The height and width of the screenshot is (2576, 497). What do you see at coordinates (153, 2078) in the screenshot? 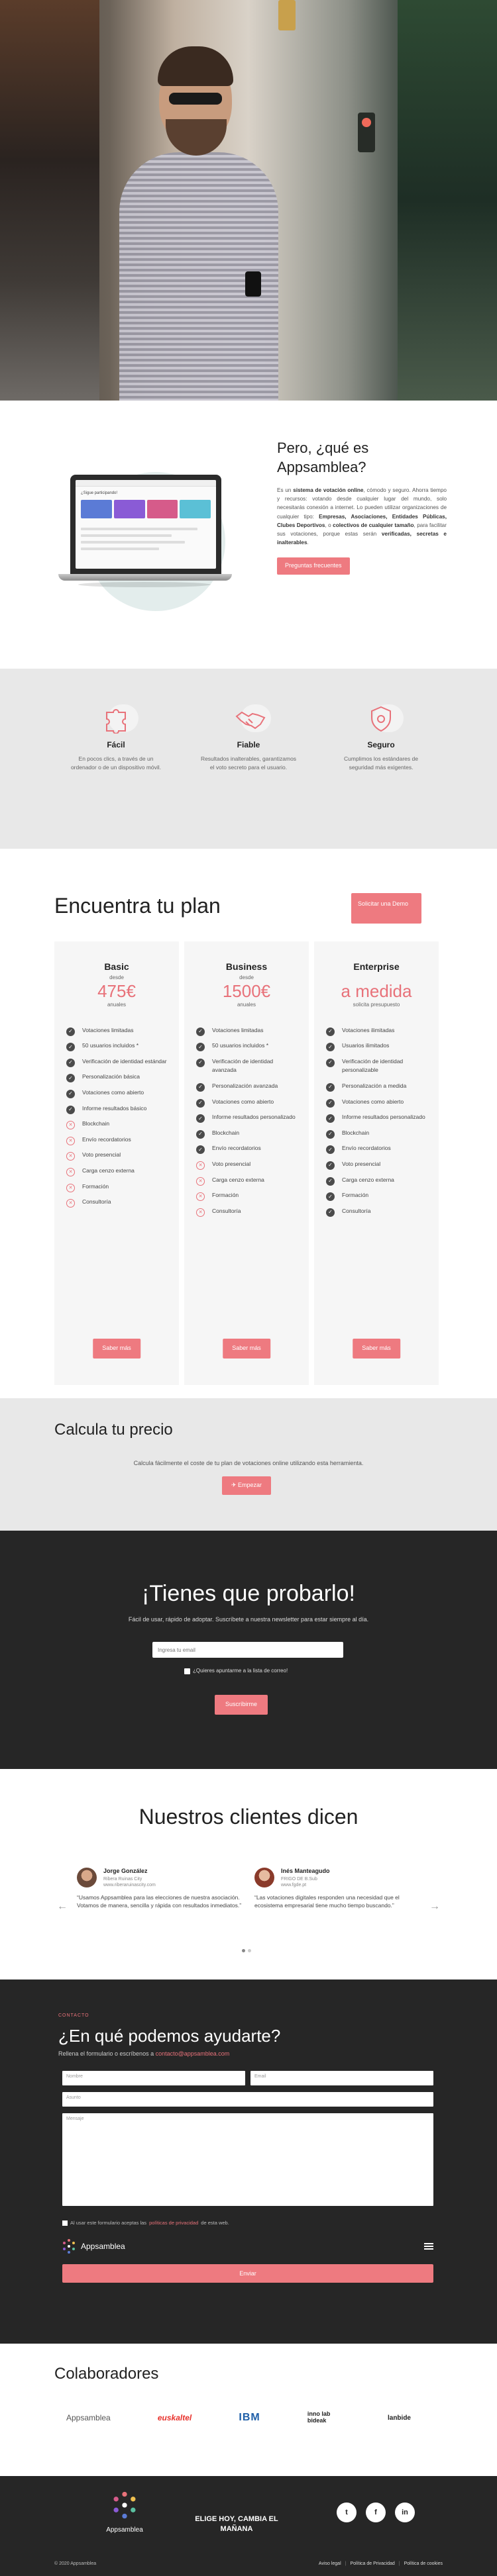
I see `name-field: Nombre` at bounding box center [153, 2078].